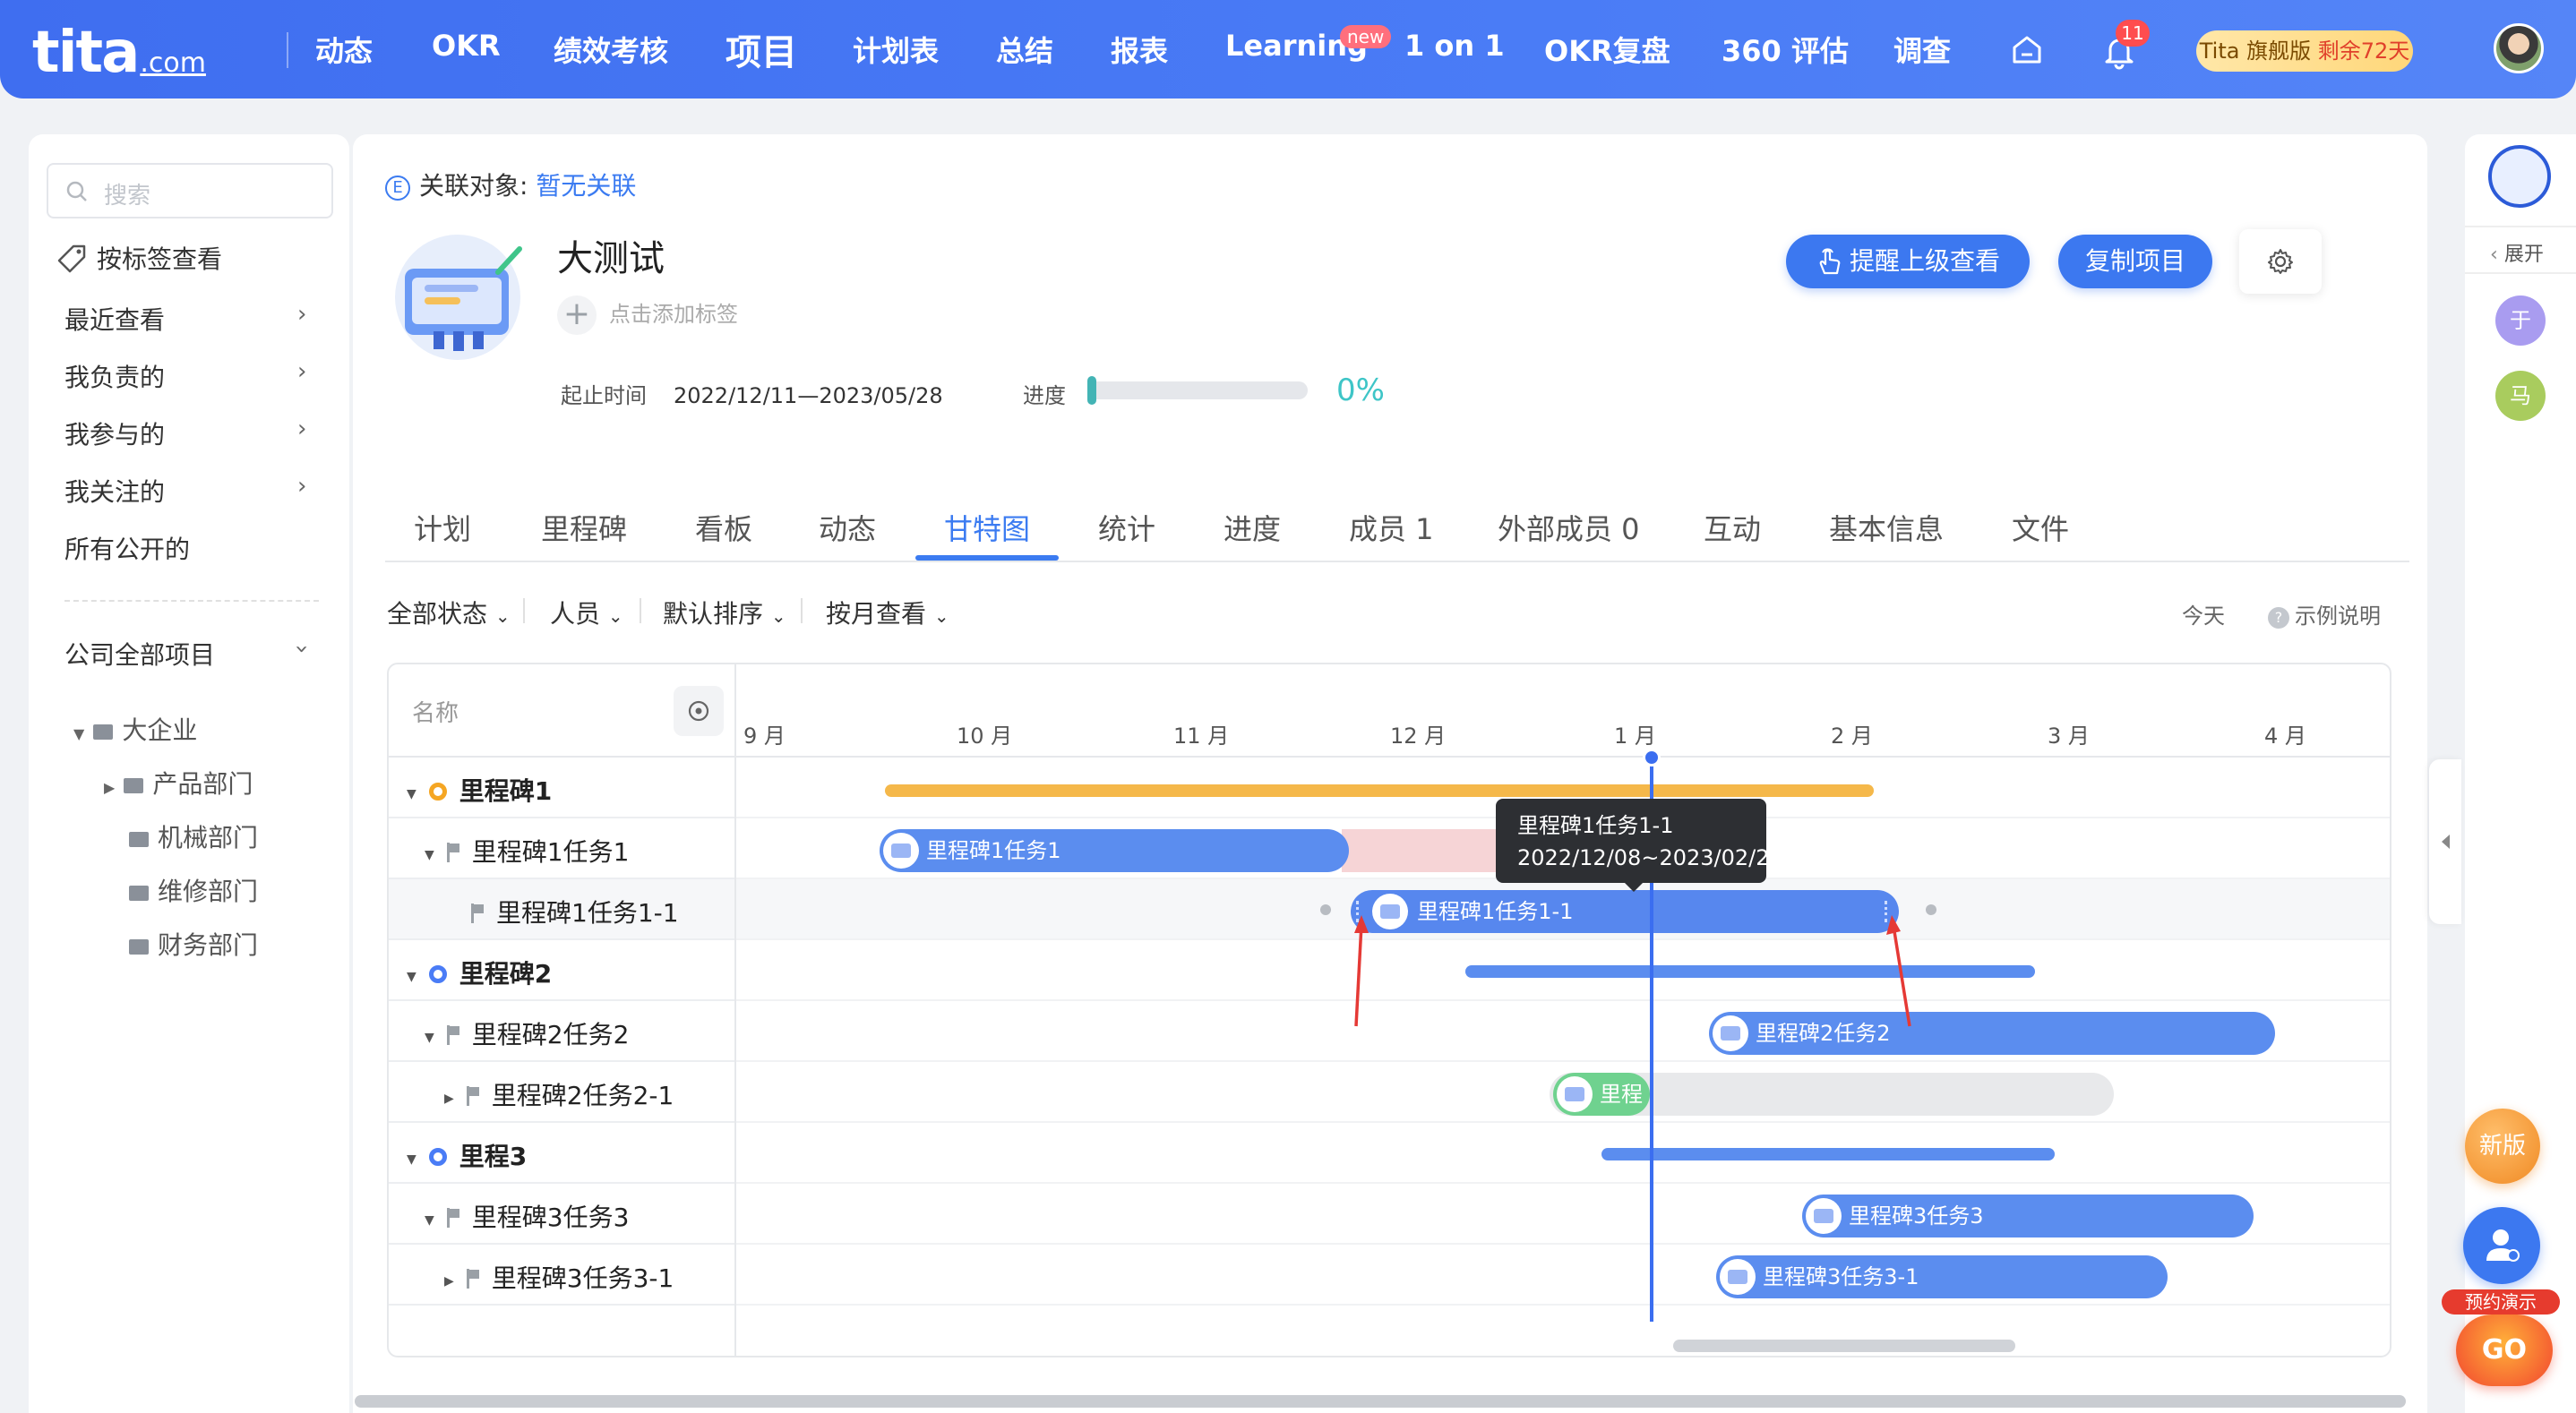 The width and height of the screenshot is (2576, 1413). Describe the element at coordinates (1126, 527) in the screenshot. I see `tab-statistics: 统计` at that location.